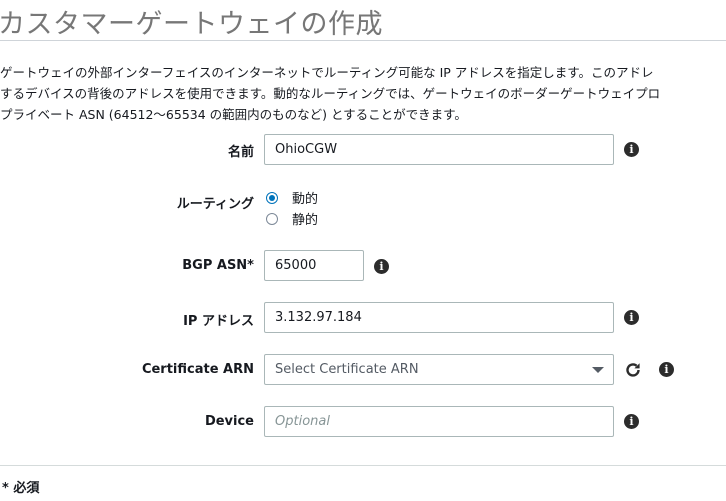 The width and height of the screenshot is (726, 501). I want to click on page-title: カスタマーゲートウェイの作成, so click(191, 24).